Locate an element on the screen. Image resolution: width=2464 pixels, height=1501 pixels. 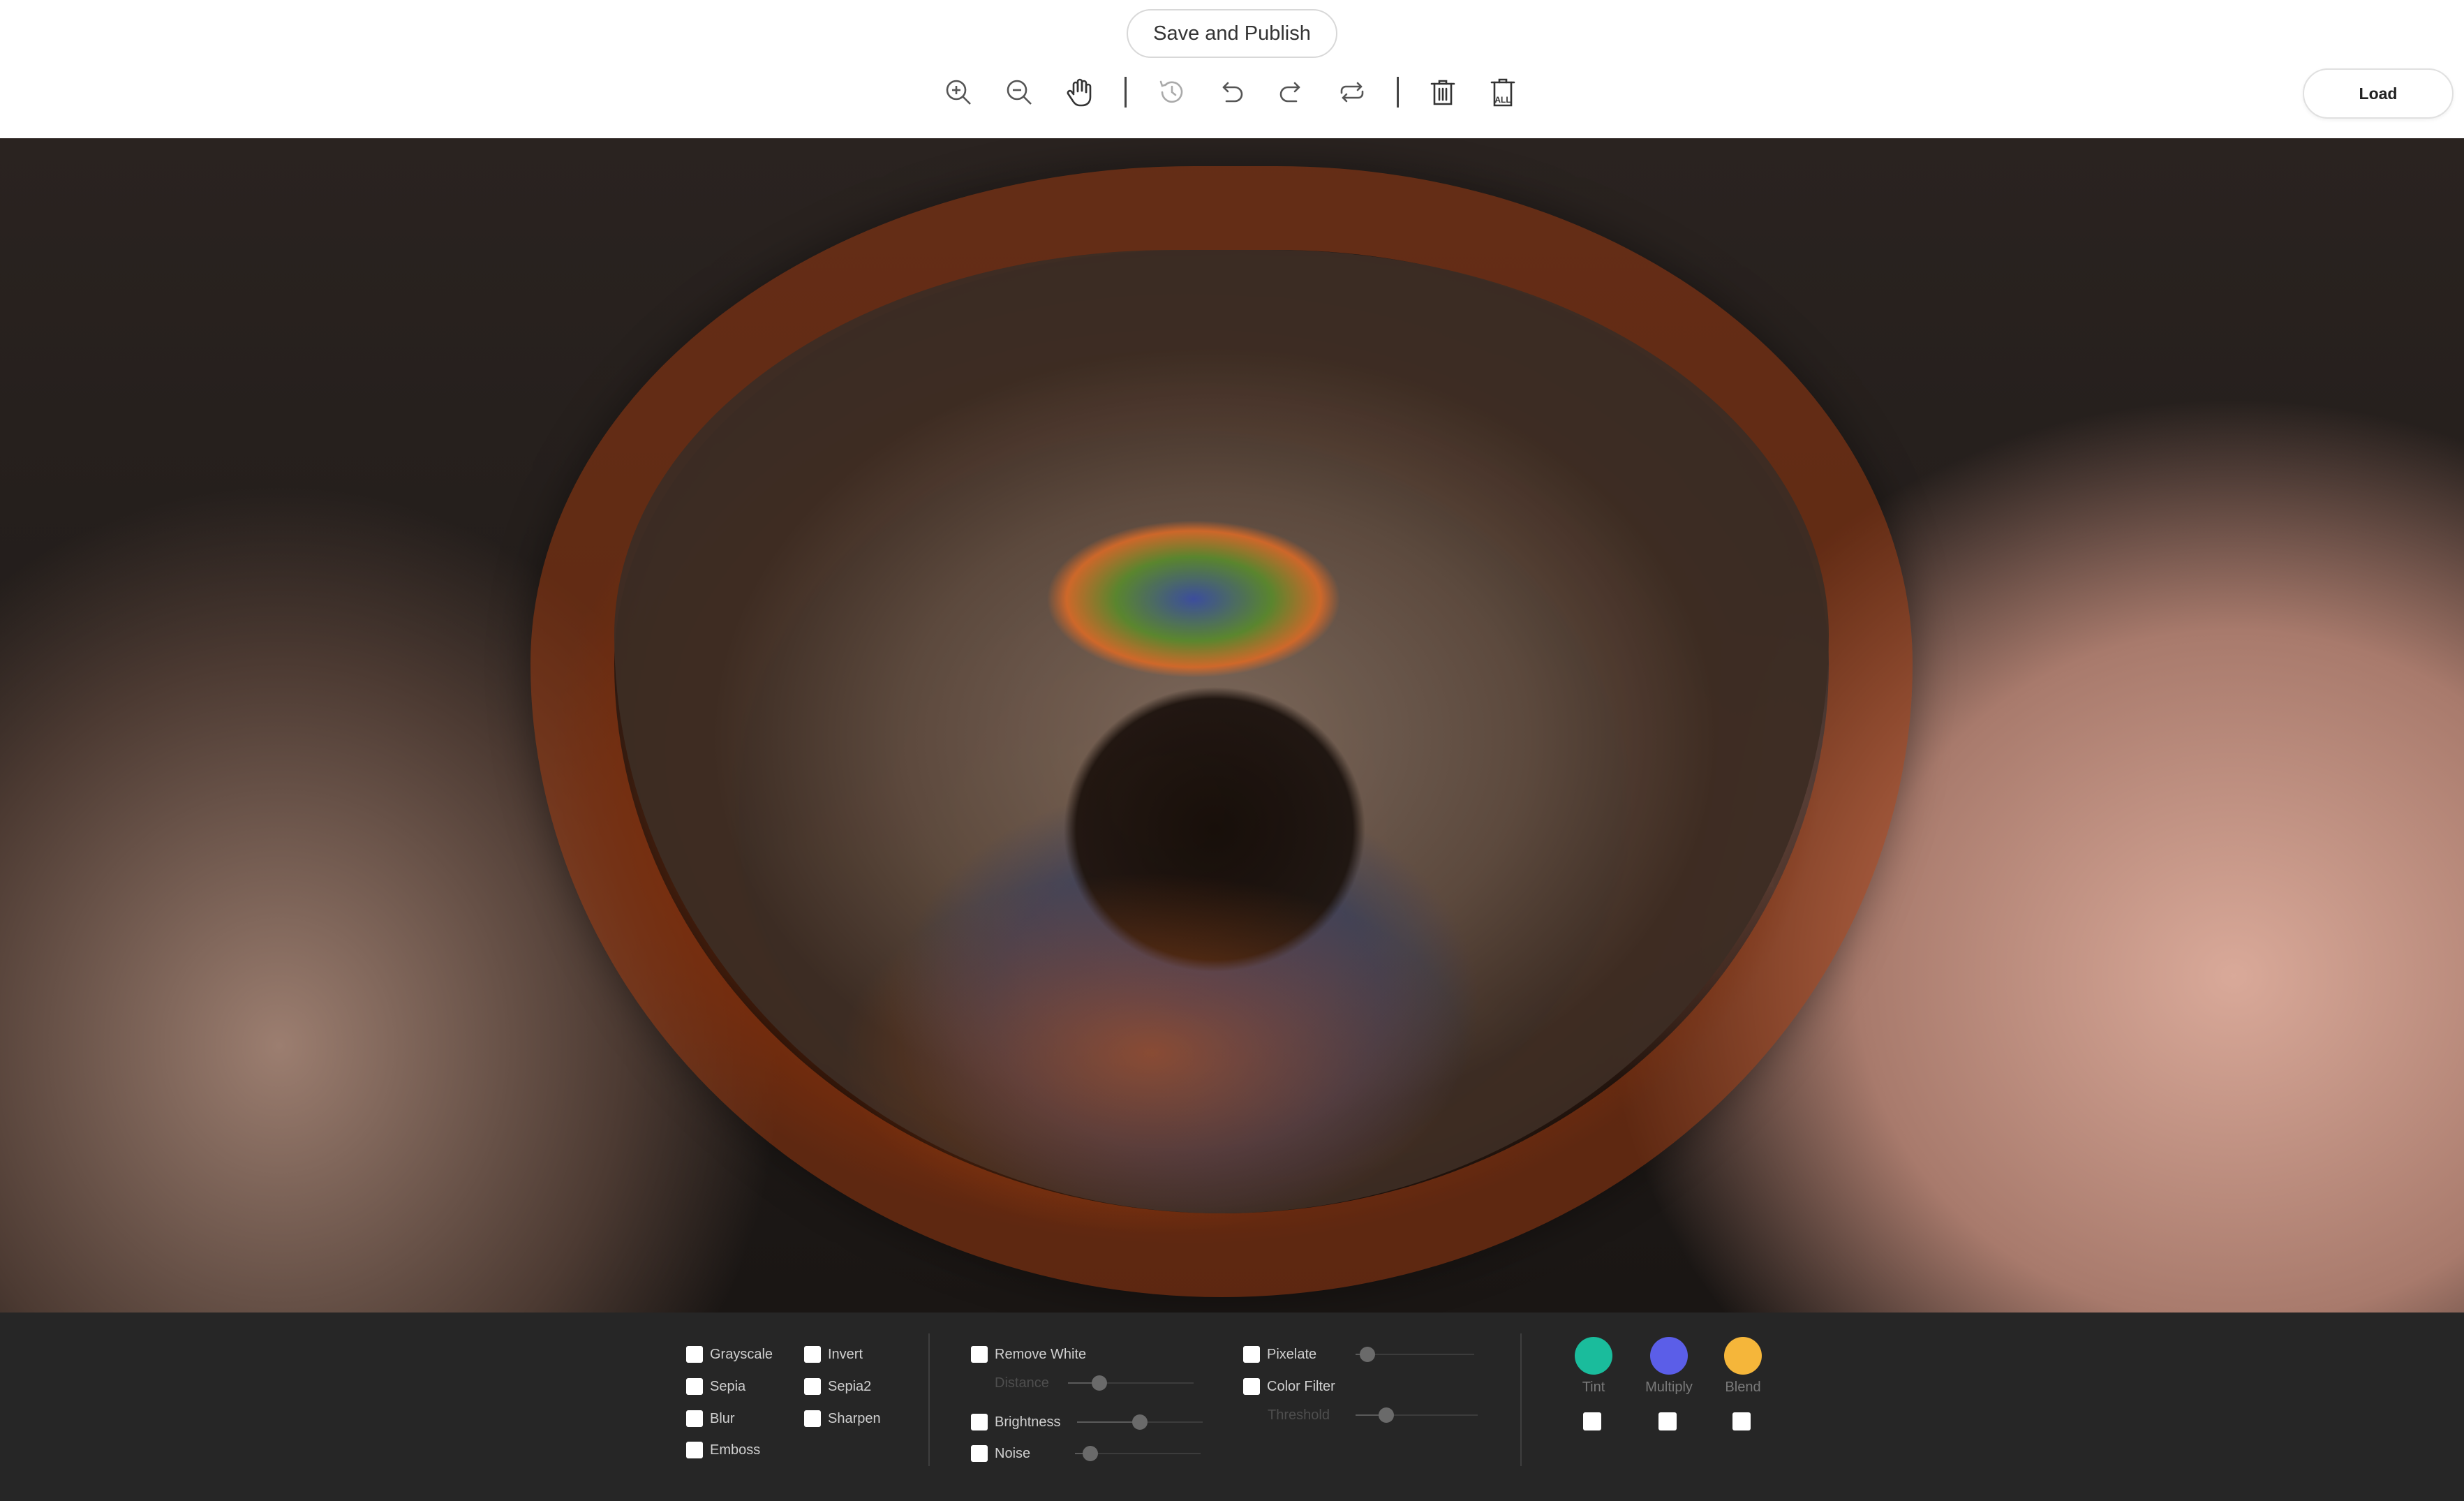
delete-all-label: ALL is located at coordinates (1502, 100).